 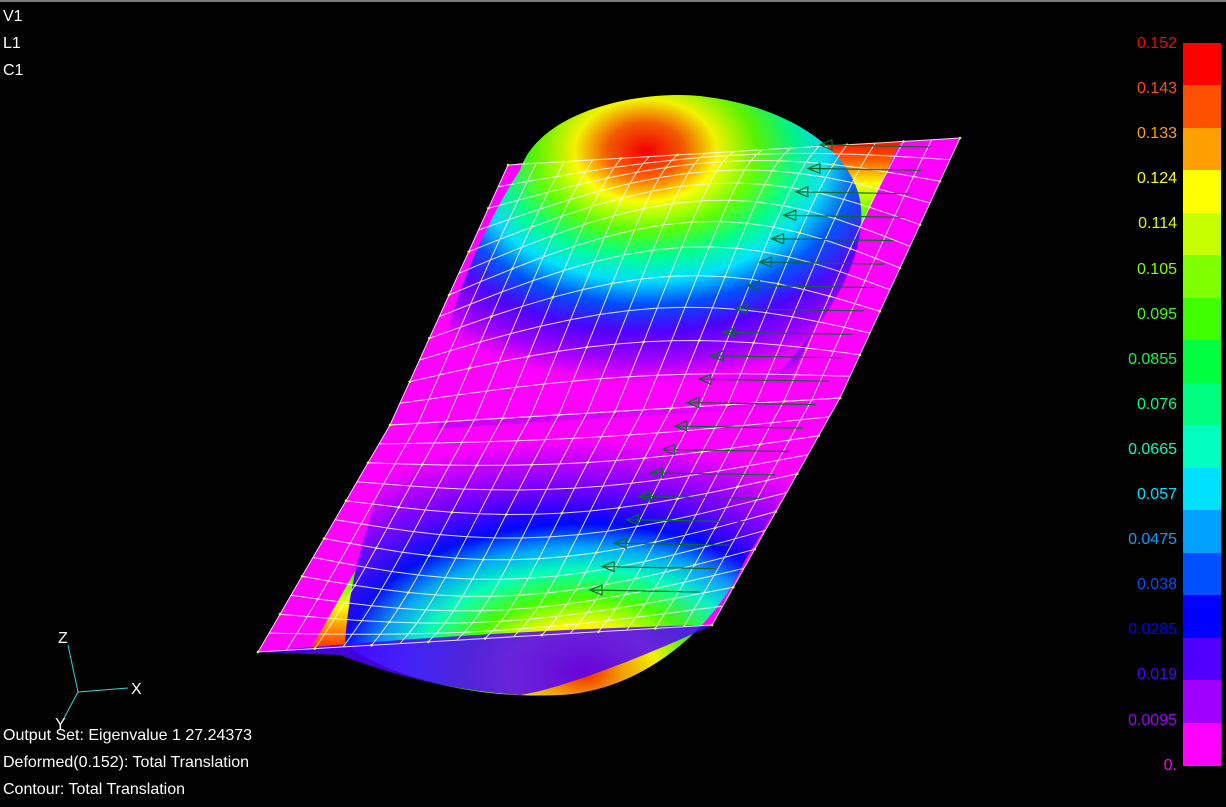 I want to click on legend-value: 0.0475, so click(x=1152, y=540).